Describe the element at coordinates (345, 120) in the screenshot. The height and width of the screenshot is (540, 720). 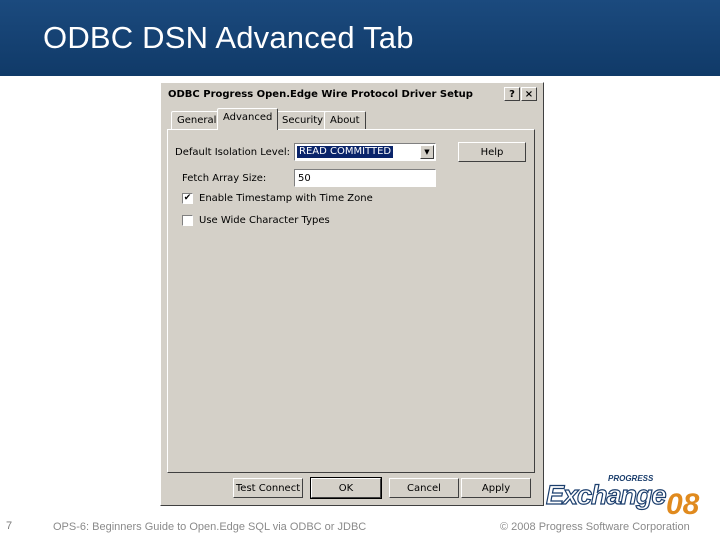
I see `tab-about: About` at that location.